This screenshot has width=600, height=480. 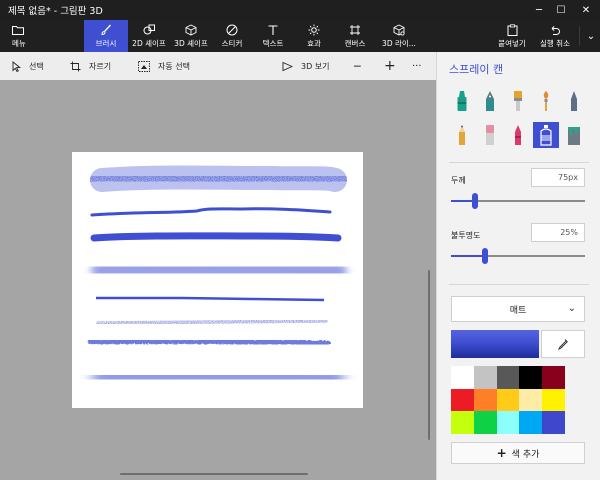 I want to click on menu-label: 메뉴, so click(x=19, y=43).